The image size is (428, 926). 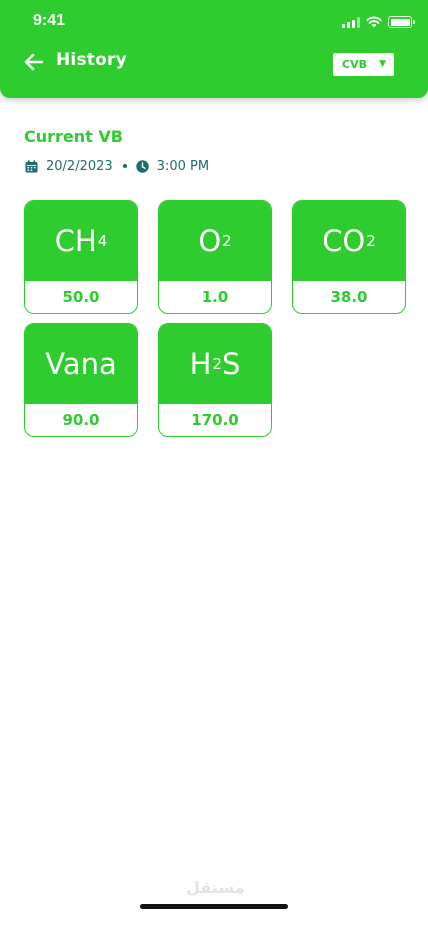 What do you see at coordinates (124, 166) in the screenshot?
I see `separator-dot` at bounding box center [124, 166].